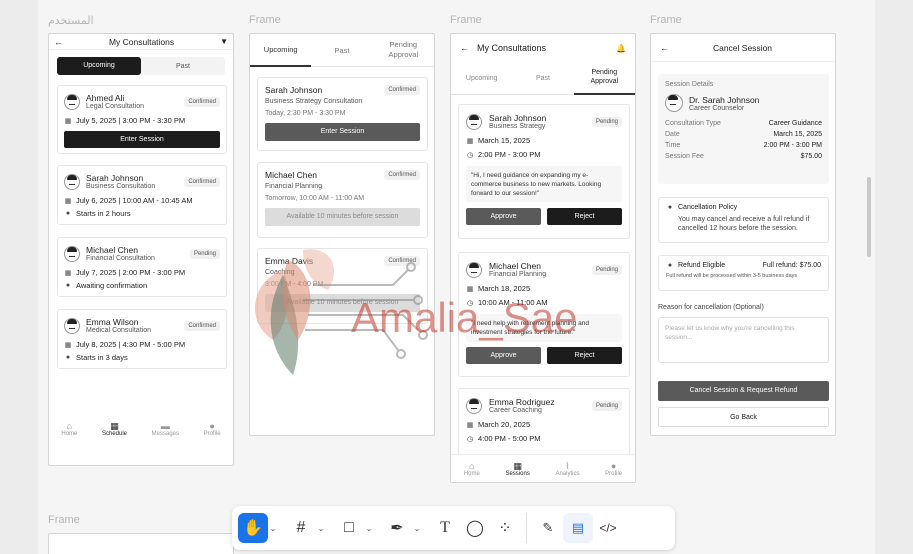 The image size is (913, 554). What do you see at coordinates (131, 120) in the screenshot?
I see `session-datetime: July 5, 2025 | 3:00 PM - 3:30 PM` at bounding box center [131, 120].